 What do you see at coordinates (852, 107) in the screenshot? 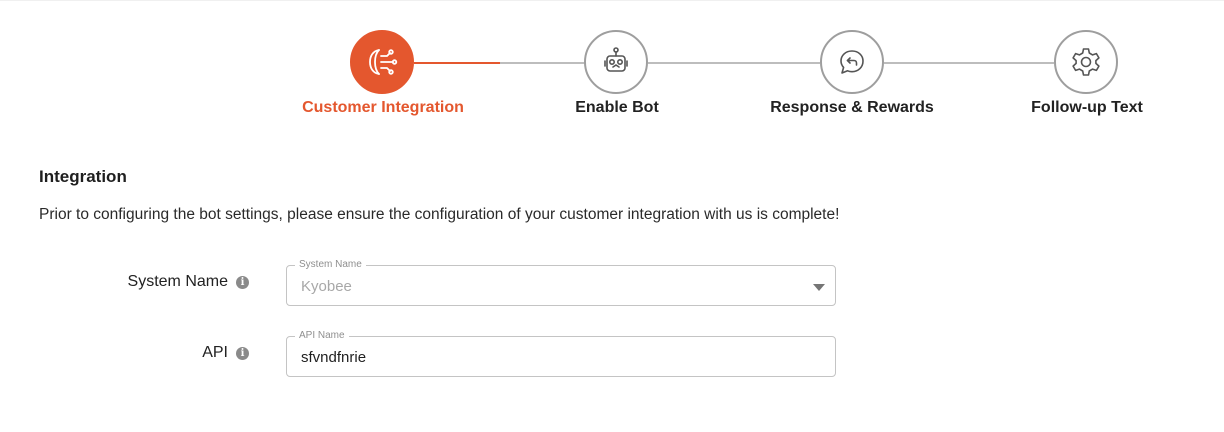
I see `step-label-response-rewards: Response & Rewards` at bounding box center [852, 107].